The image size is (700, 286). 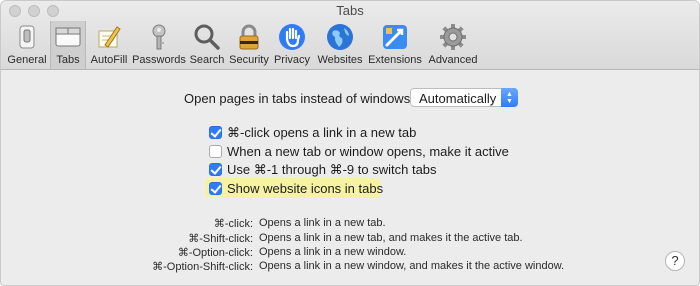 What do you see at coordinates (27, 37) in the screenshot?
I see `general-switch-icon` at bounding box center [27, 37].